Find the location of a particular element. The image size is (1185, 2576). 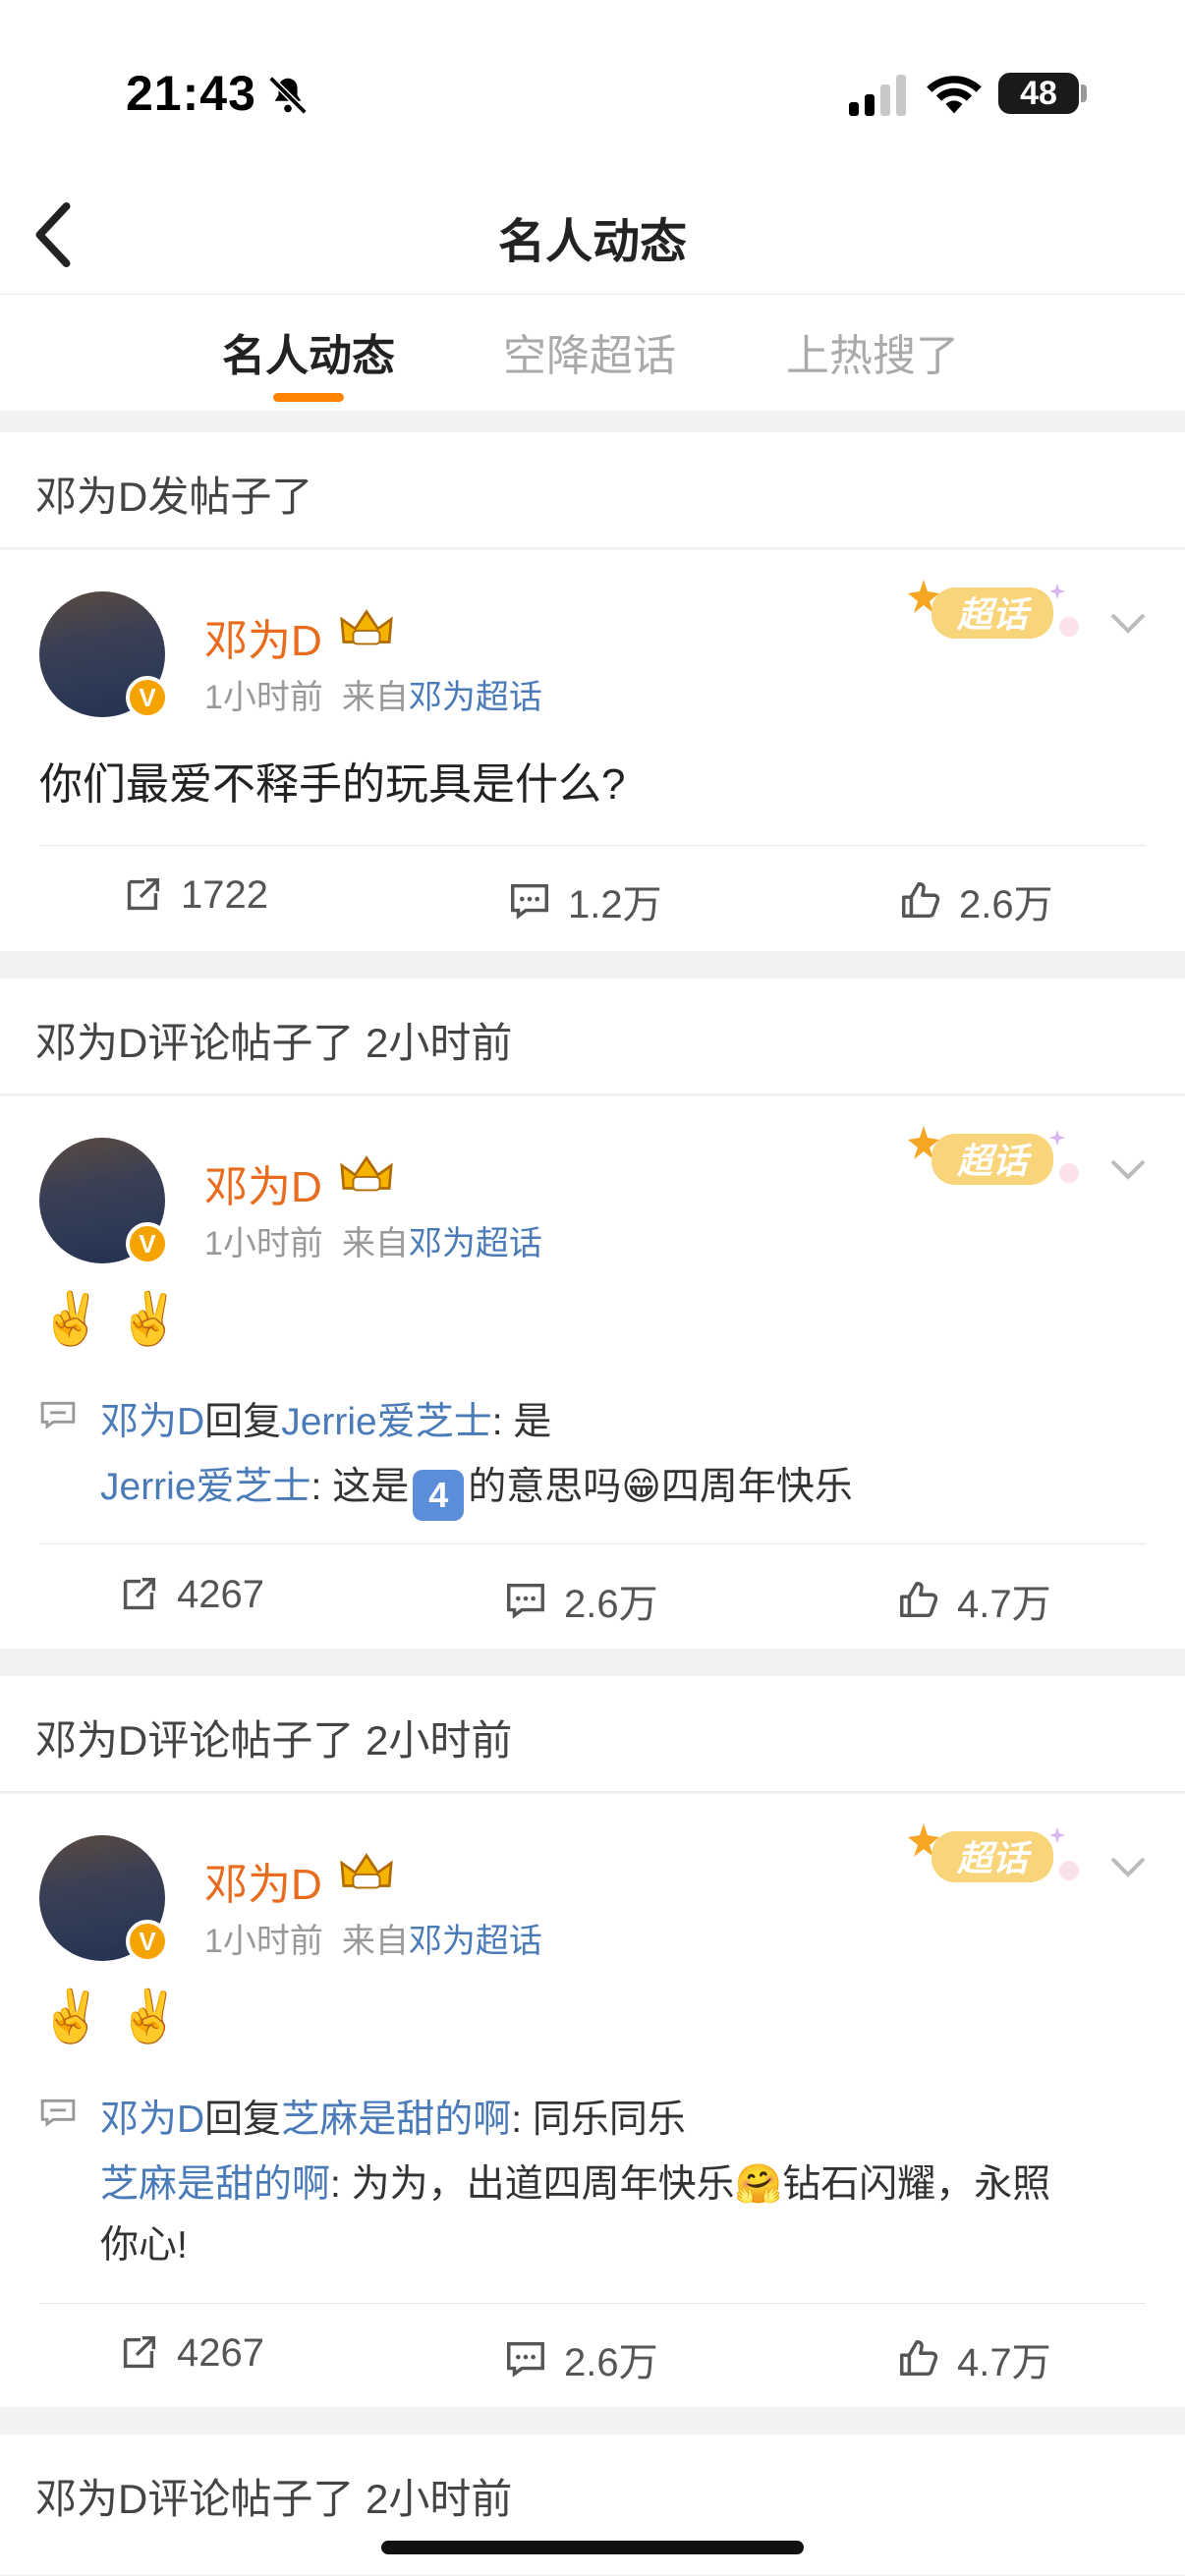

tab-bar: 名人动态 空降超话 上热搜了 is located at coordinates (592, 353).